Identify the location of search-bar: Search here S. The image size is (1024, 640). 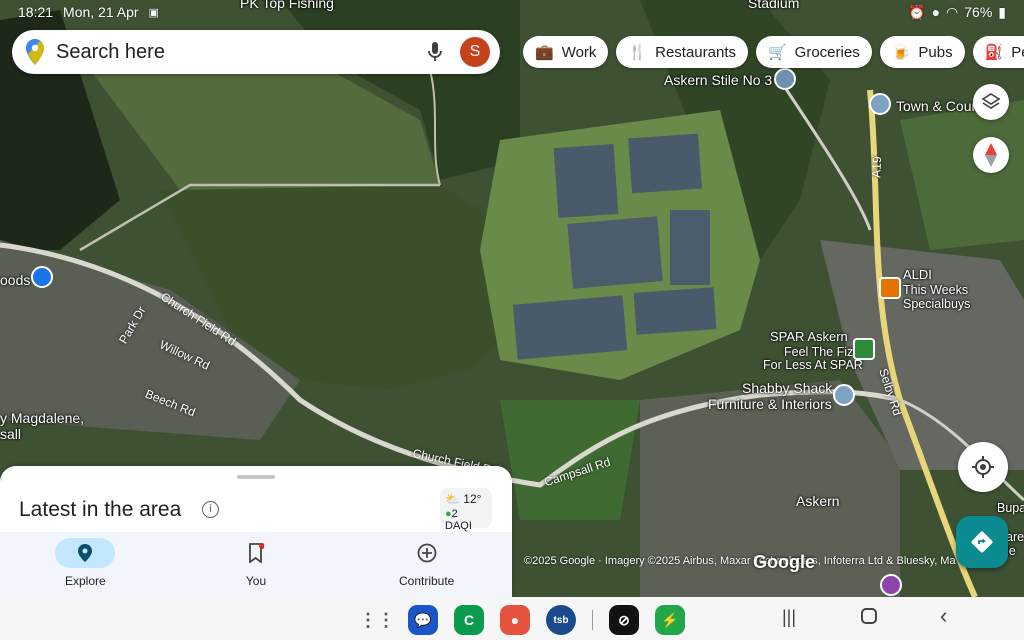
(256, 52).